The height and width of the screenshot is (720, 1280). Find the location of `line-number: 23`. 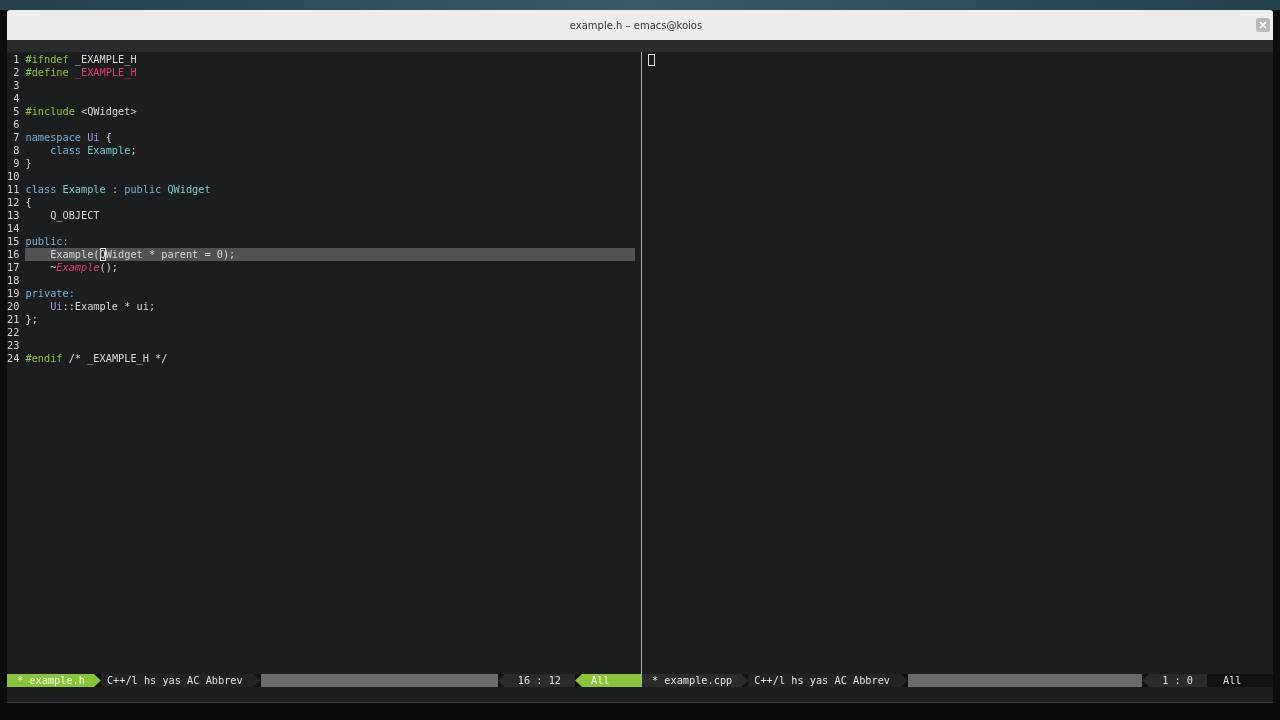

line-number: 23 is located at coordinates (13, 345).